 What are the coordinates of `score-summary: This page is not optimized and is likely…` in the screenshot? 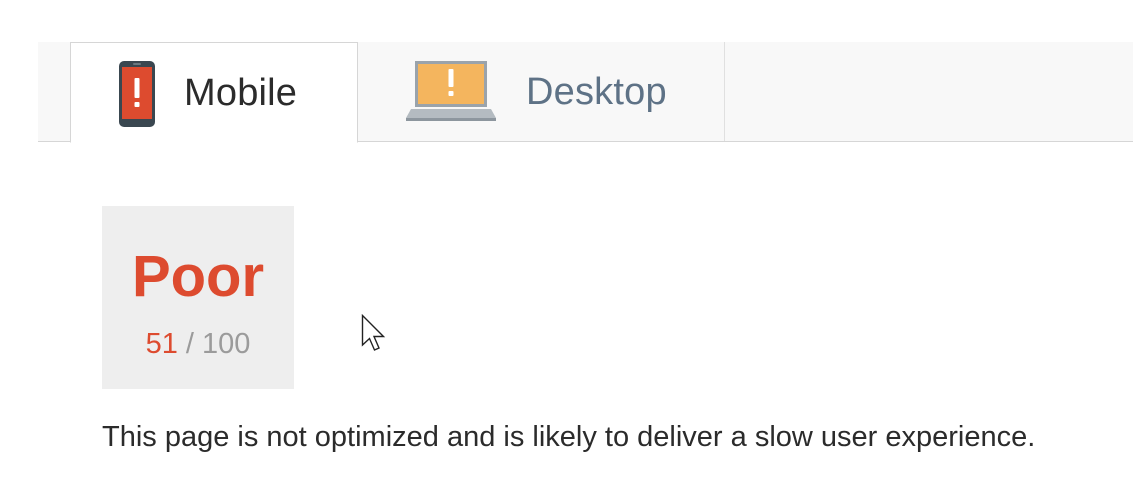 It's located at (569, 437).